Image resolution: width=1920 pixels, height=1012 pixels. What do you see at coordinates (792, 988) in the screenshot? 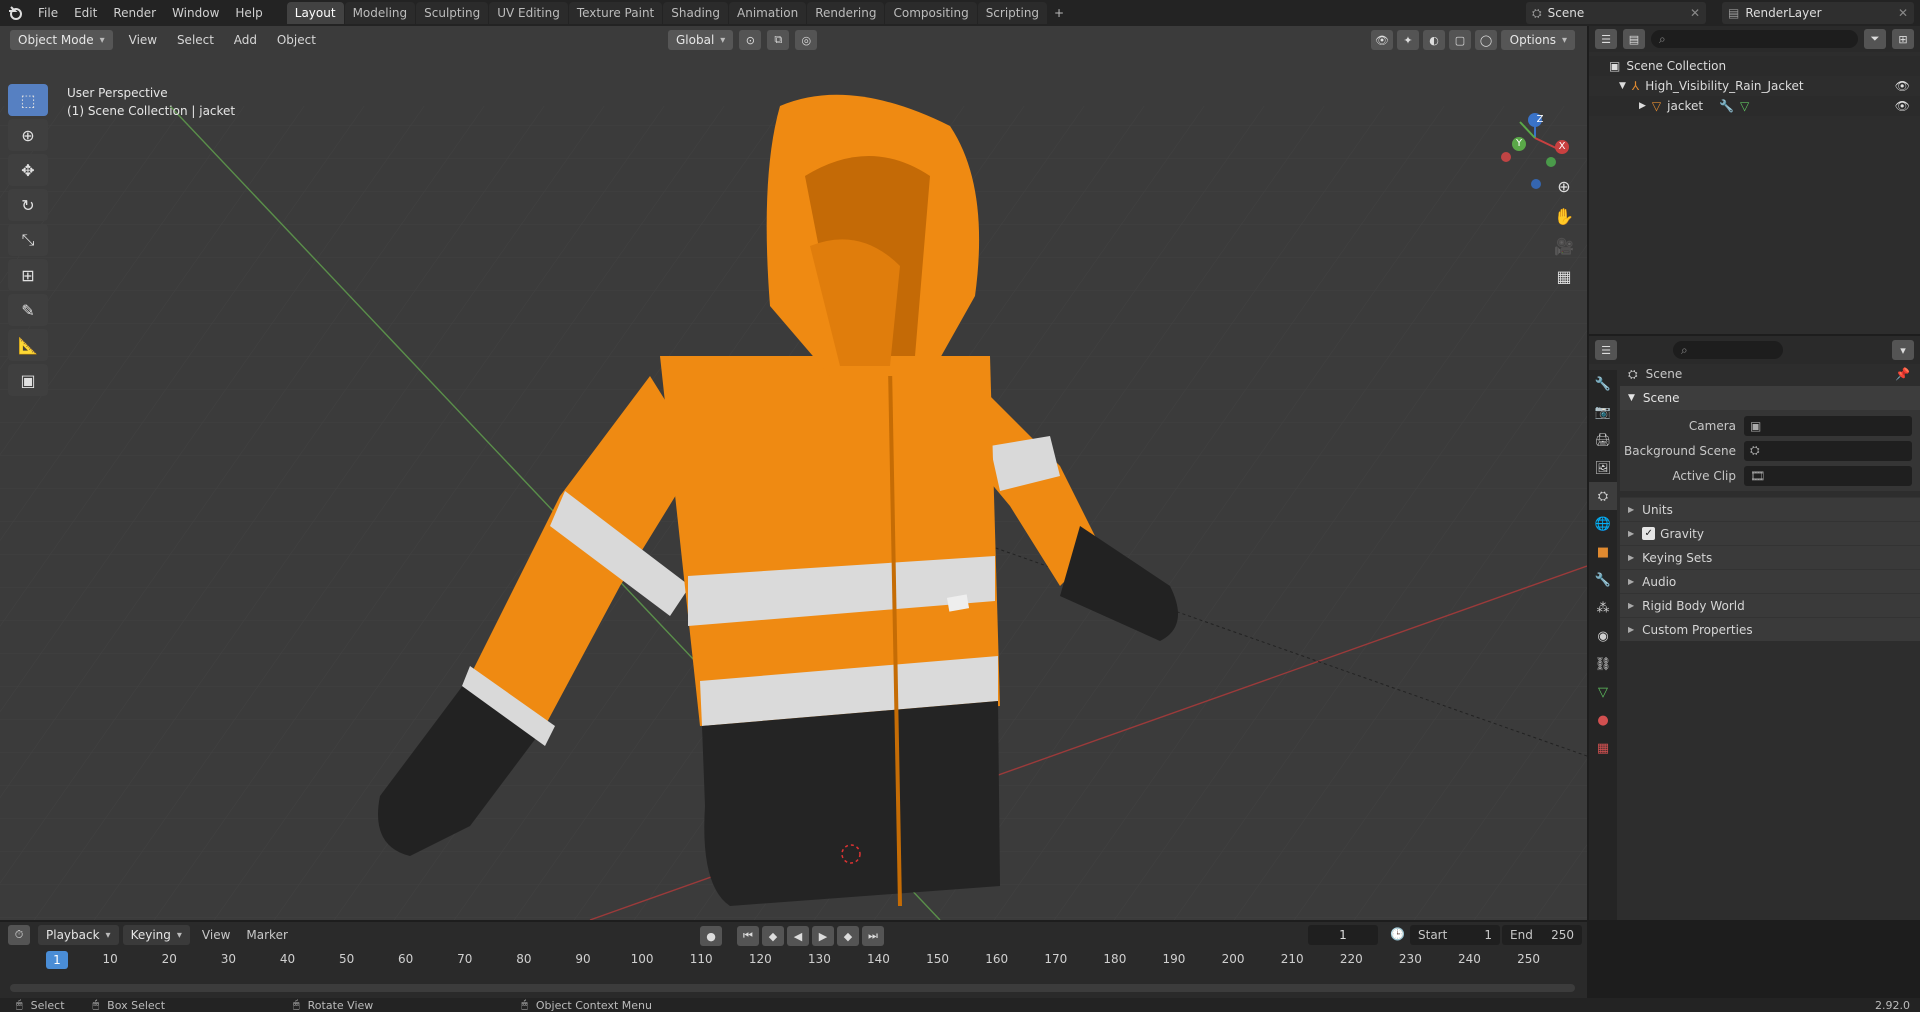
I see `timeline-scrollbar` at bounding box center [792, 988].